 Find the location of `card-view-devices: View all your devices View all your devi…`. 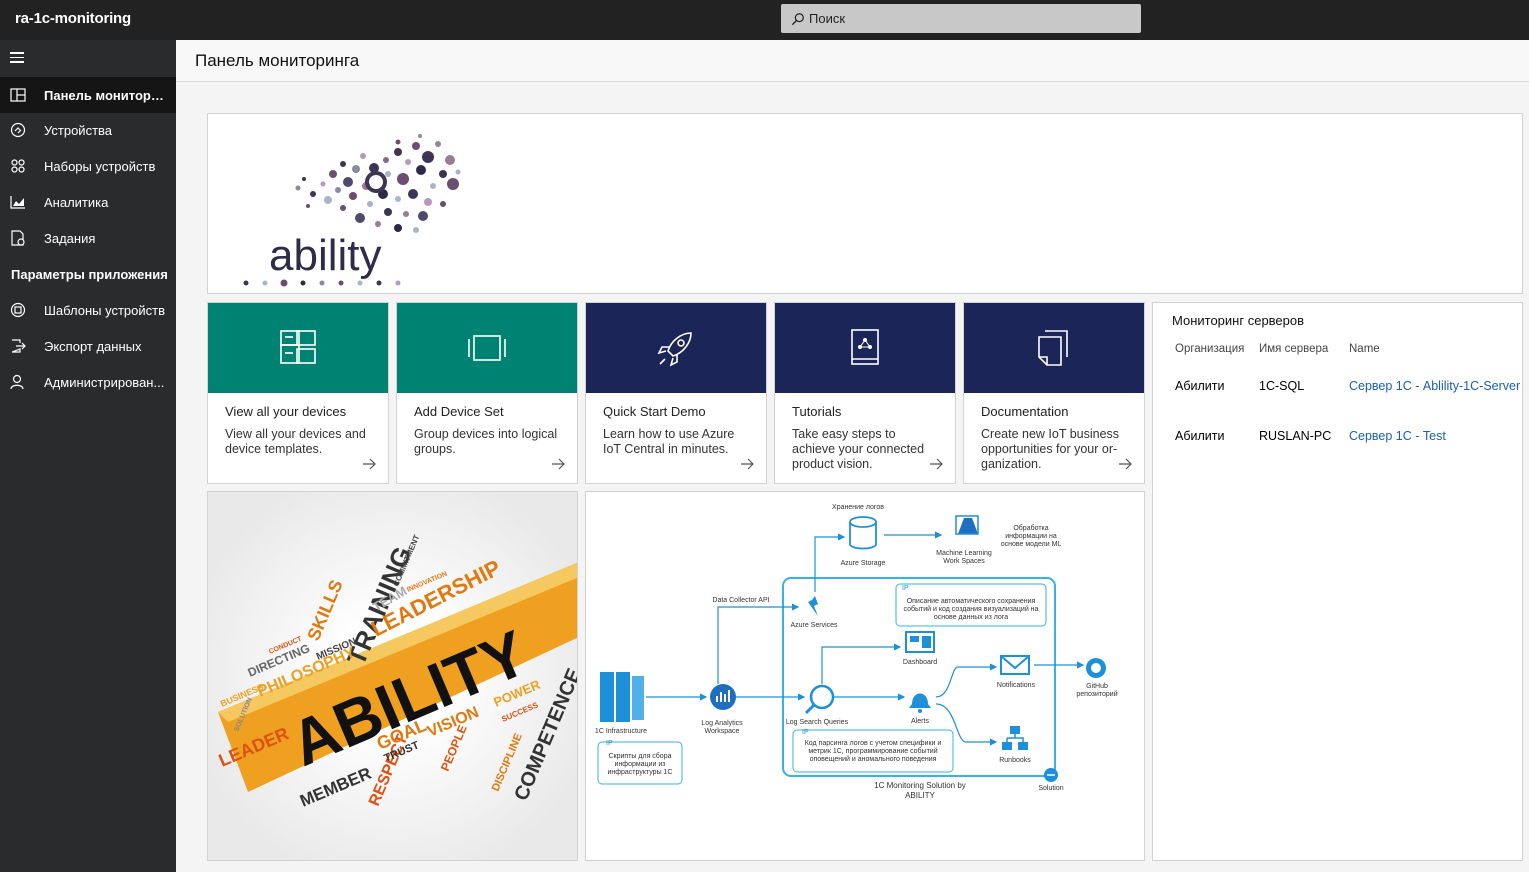

card-view-devices: View all your devices View all your devi… is located at coordinates (298, 393).